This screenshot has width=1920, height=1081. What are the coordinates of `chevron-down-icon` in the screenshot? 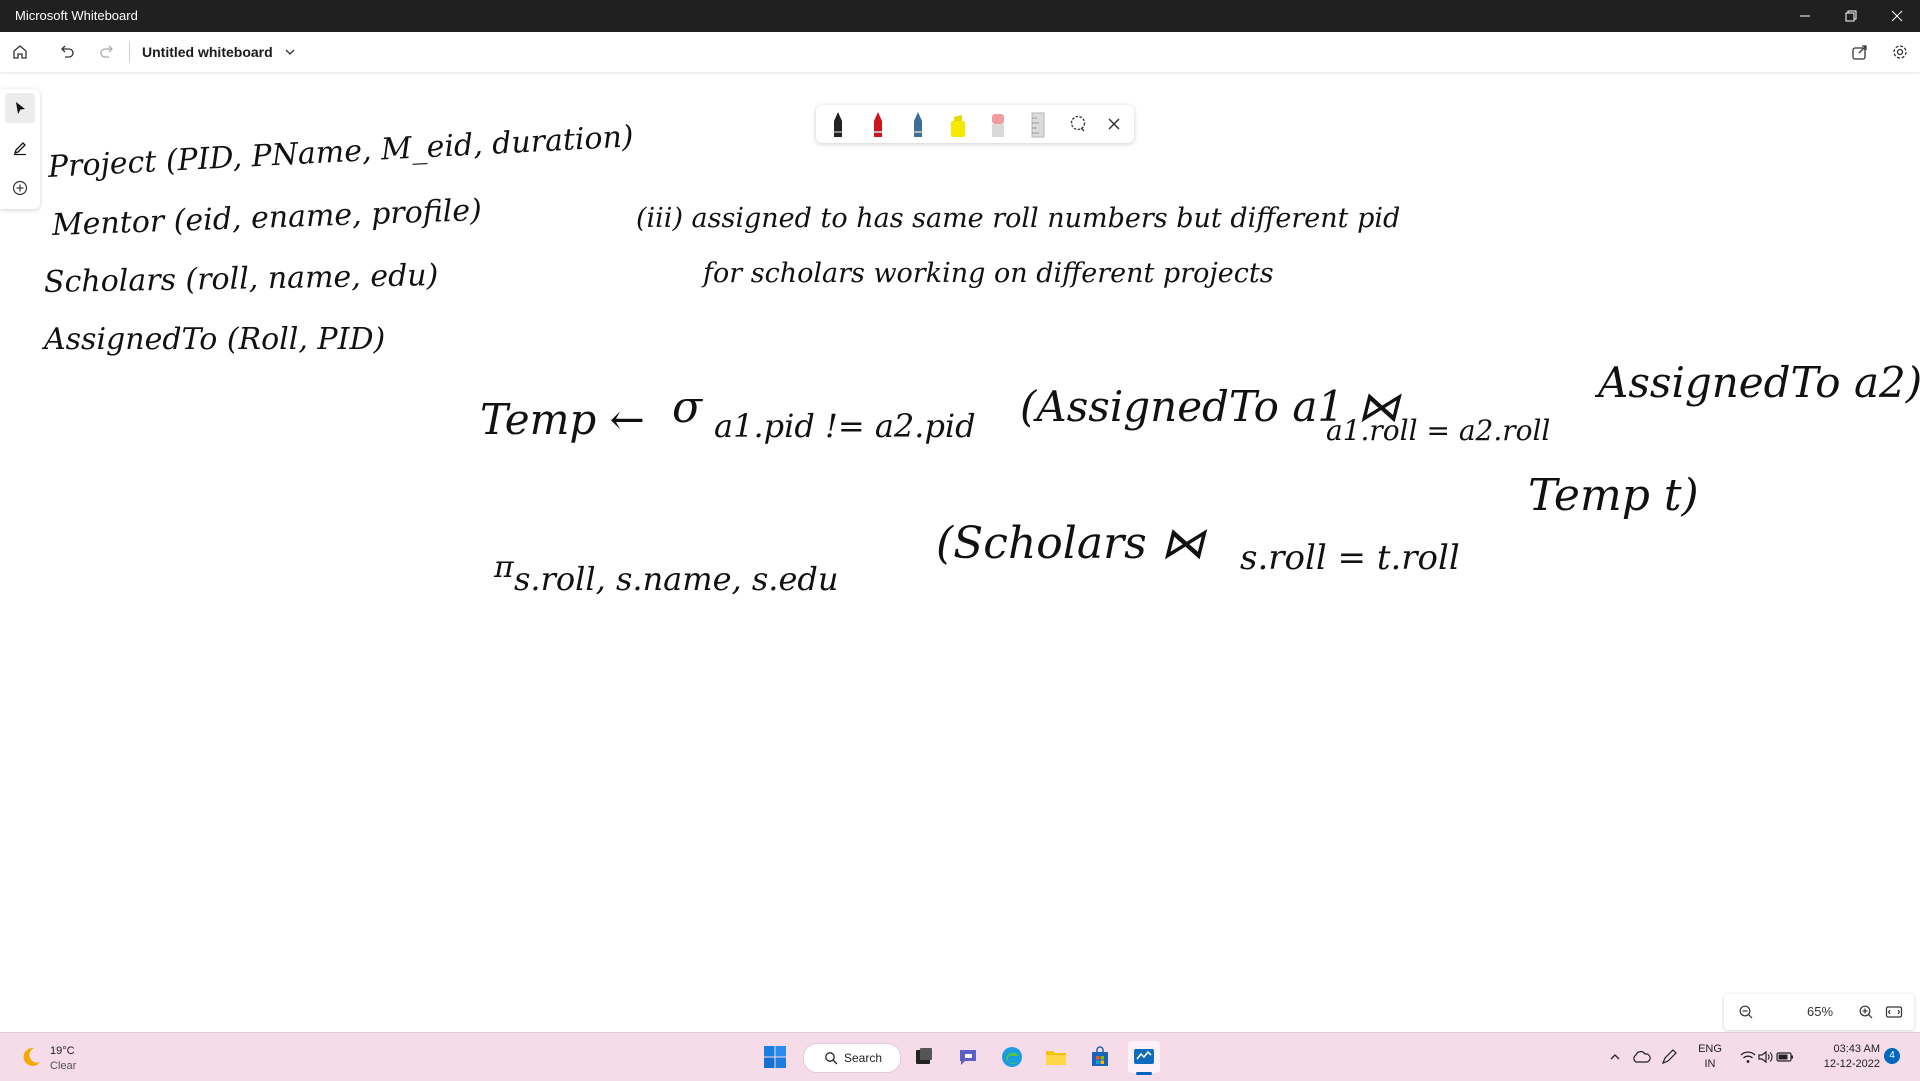 It's located at (290, 52).